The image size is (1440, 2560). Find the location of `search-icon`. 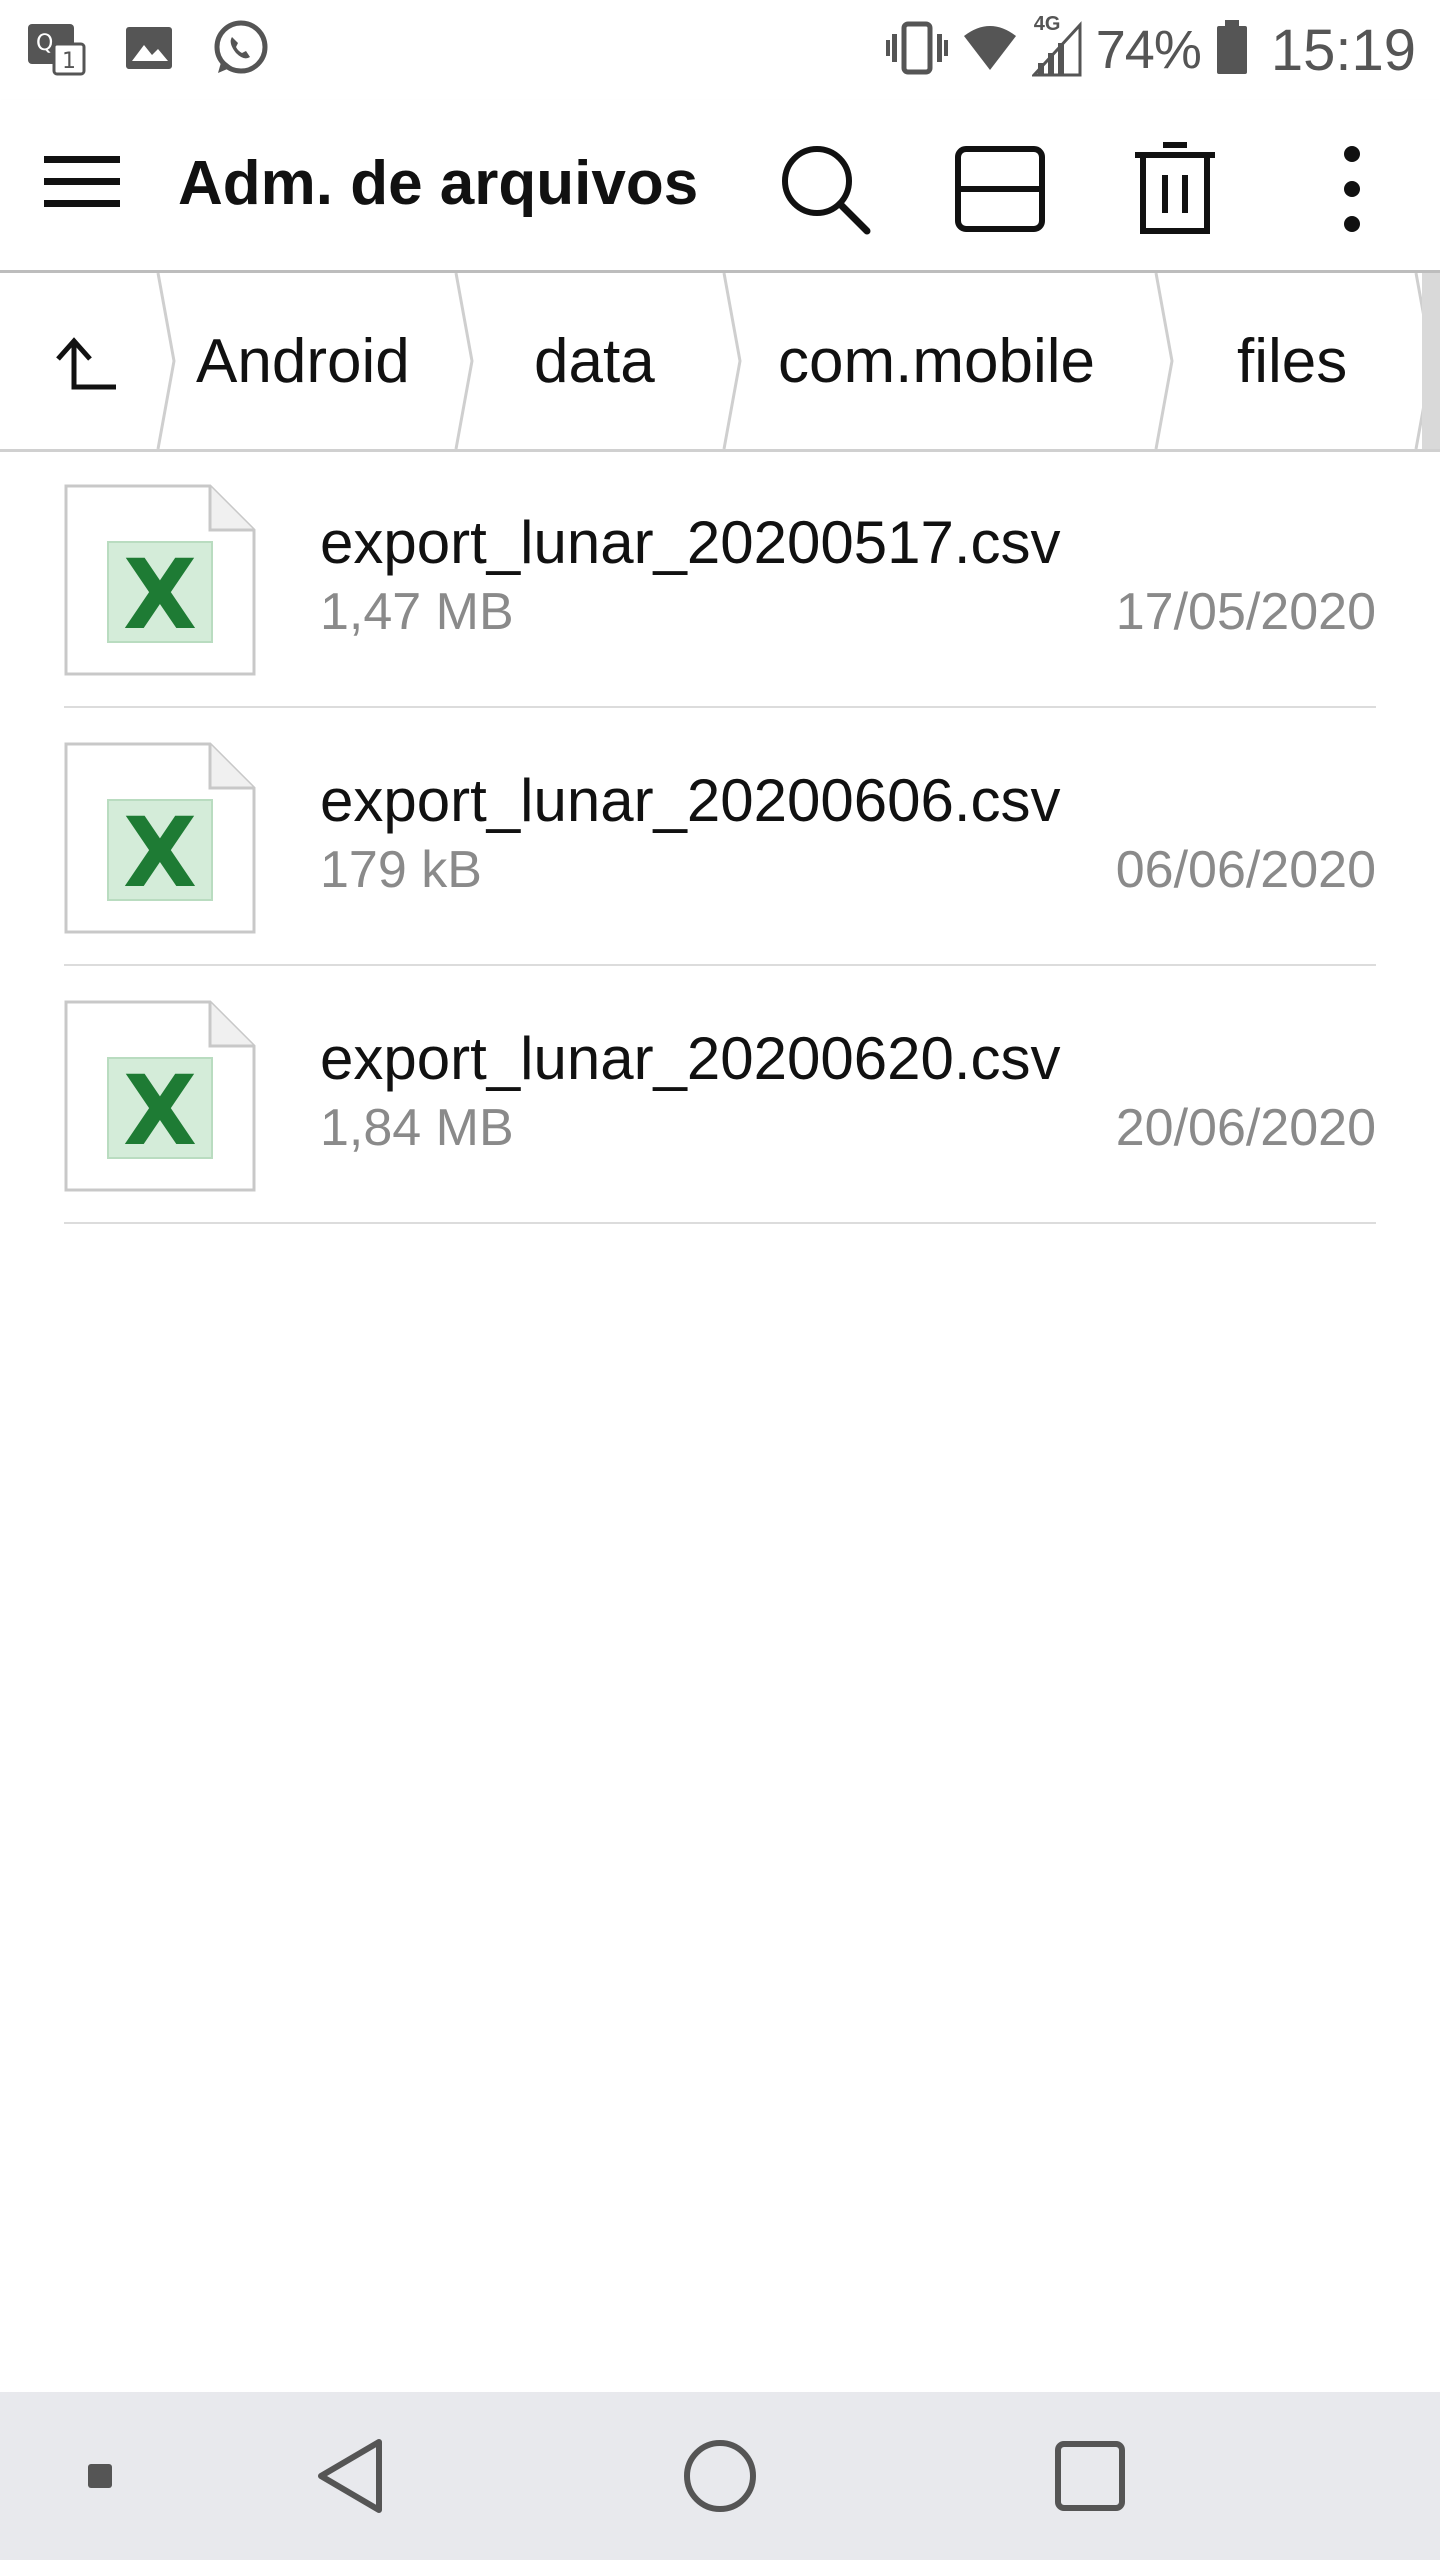

search-icon is located at coordinates (826, 190).